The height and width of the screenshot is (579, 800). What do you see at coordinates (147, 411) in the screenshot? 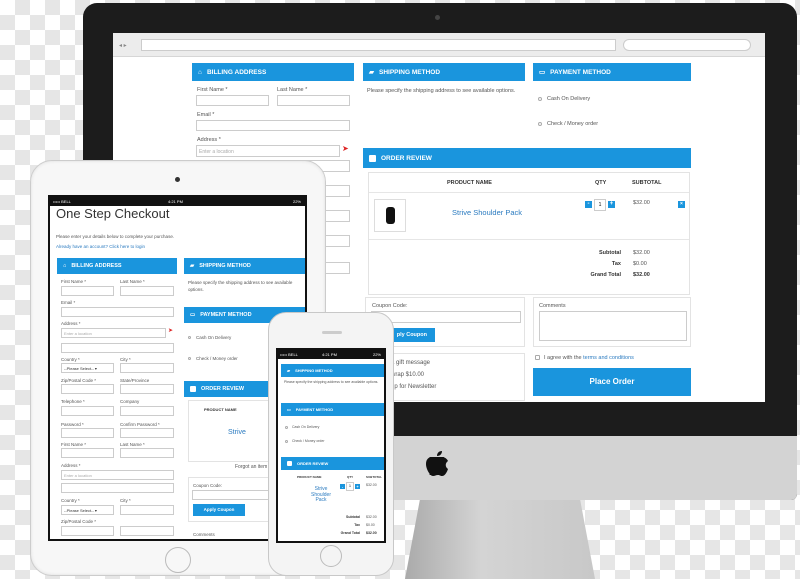
I see `company-input` at bounding box center [147, 411].